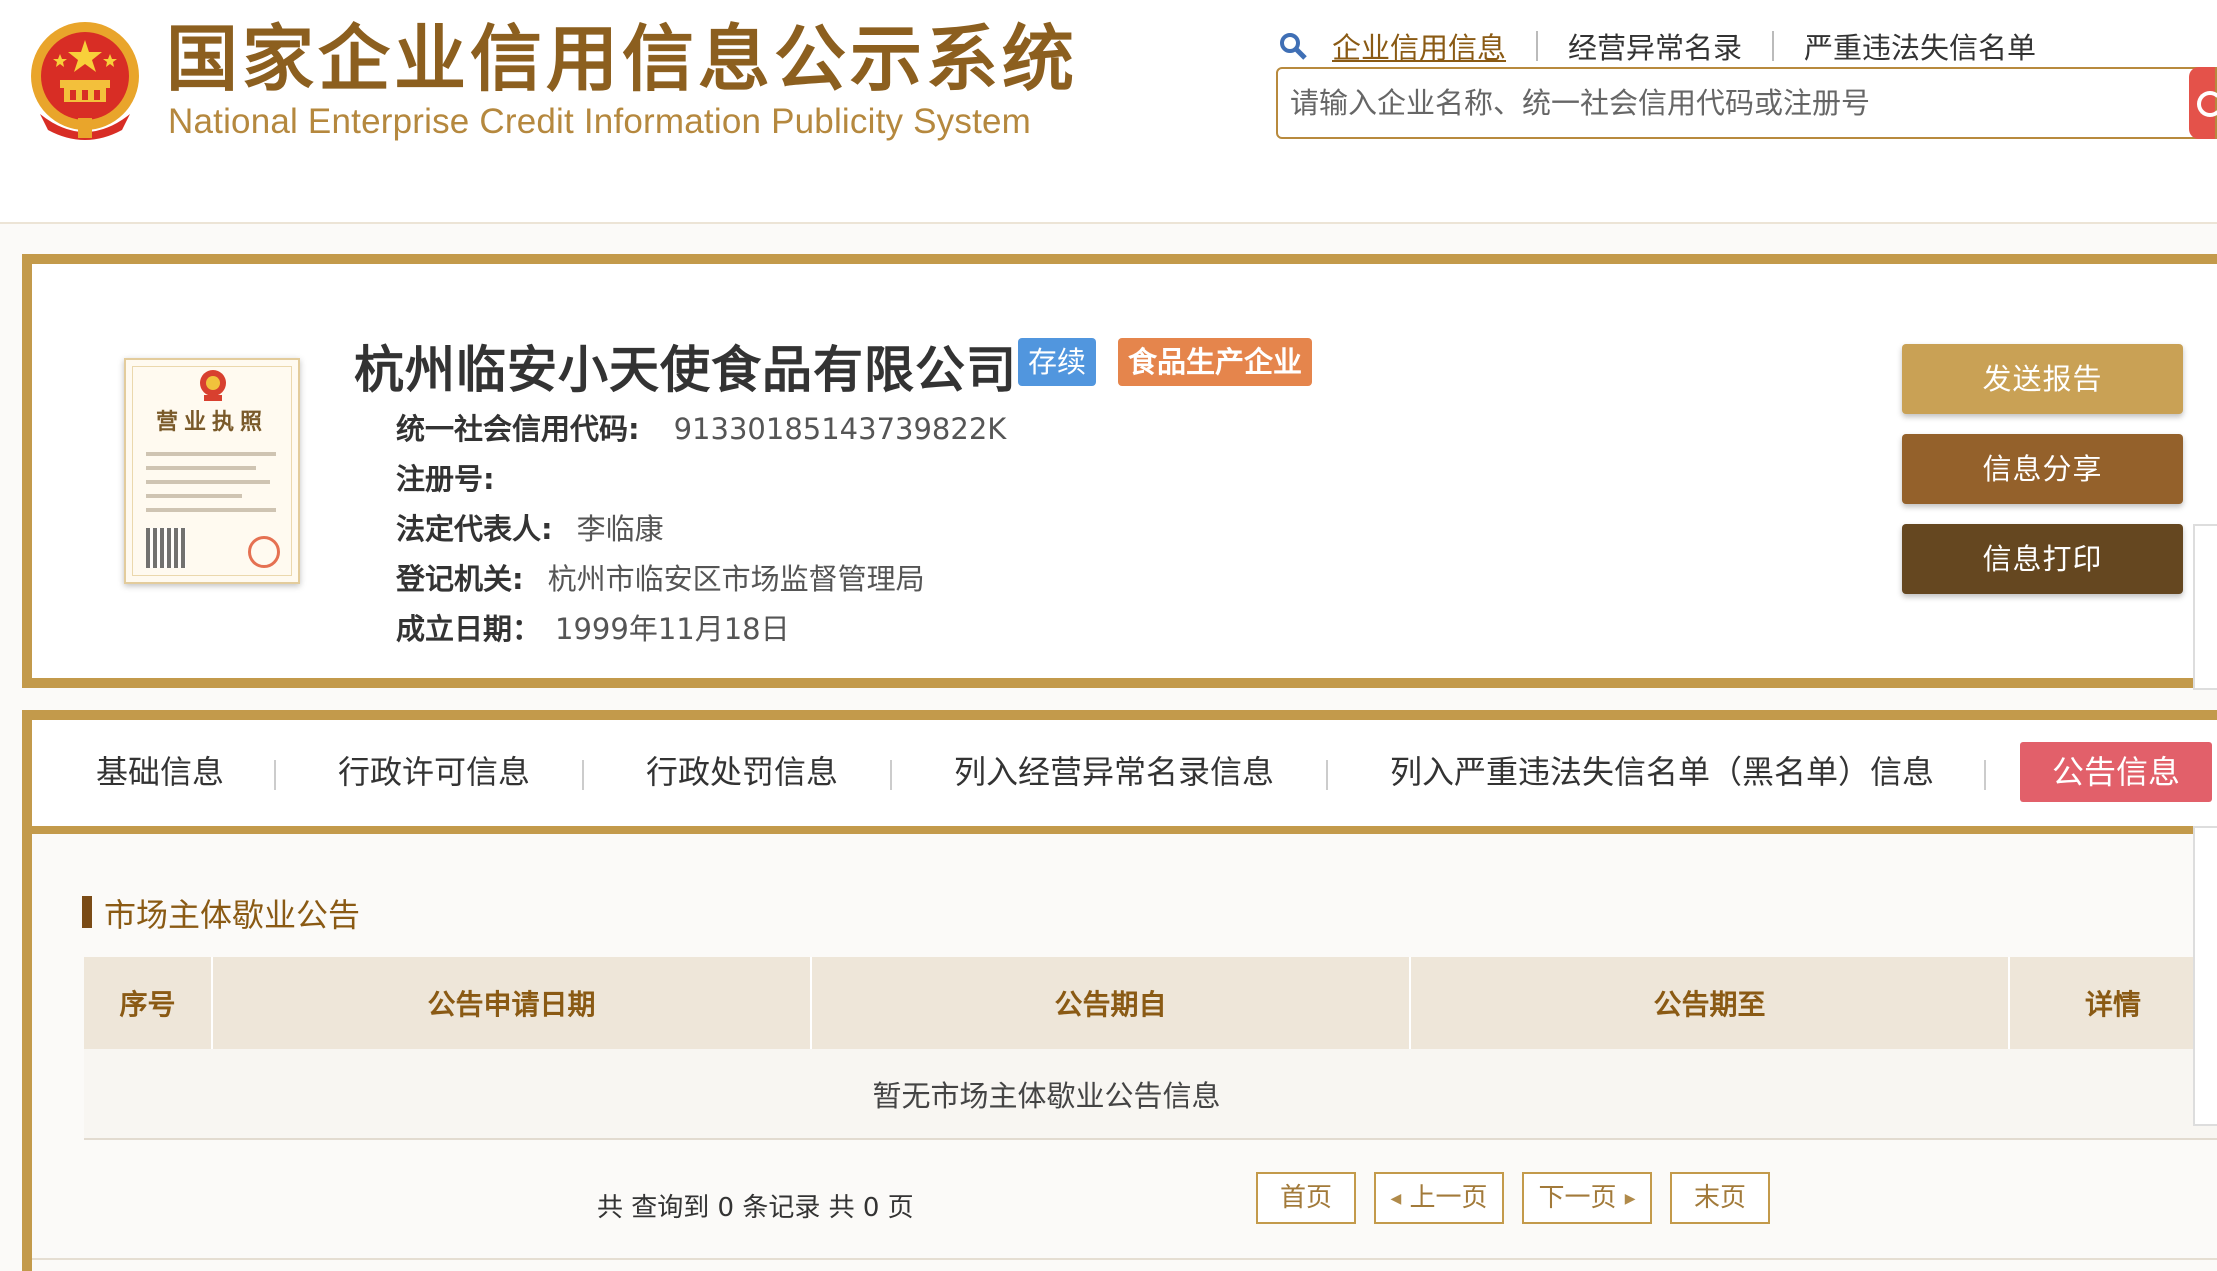 The image size is (2217, 1271). What do you see at coordinates (1630, 1199) in the screenshot?
I see `chevron-right-icon: ▶` at bounding box center [1630, 1199].